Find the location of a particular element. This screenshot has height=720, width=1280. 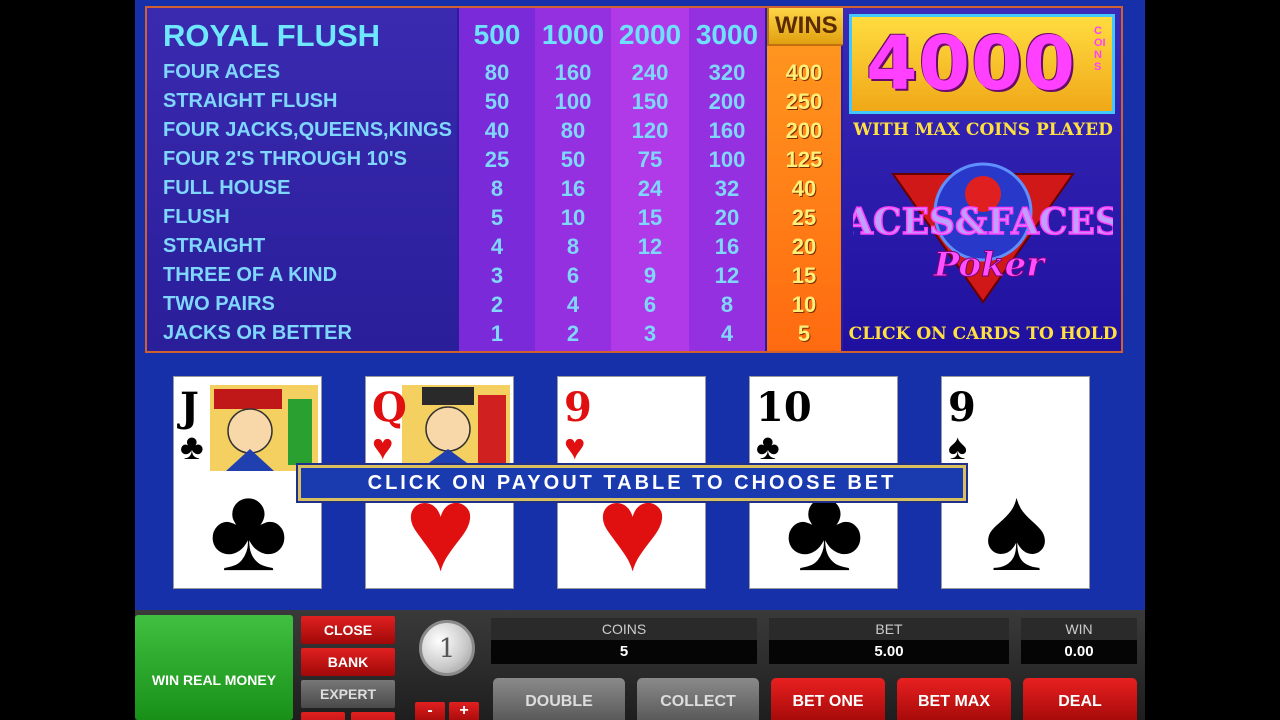

wins-cell: 20 is located at coordinates (804, 246).